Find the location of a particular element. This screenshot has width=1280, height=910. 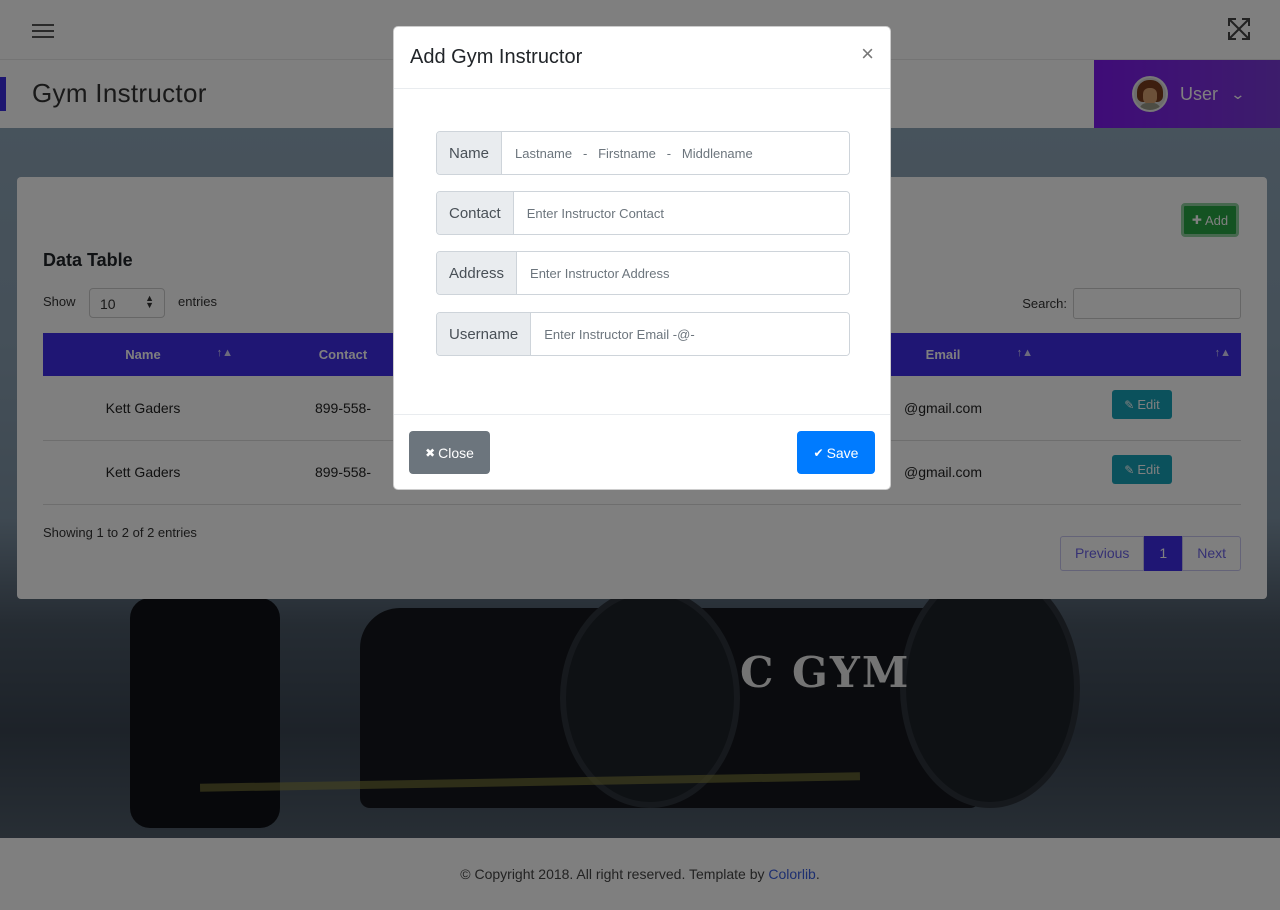

contact-input-group: Contact is located at coordinates (643, 213).